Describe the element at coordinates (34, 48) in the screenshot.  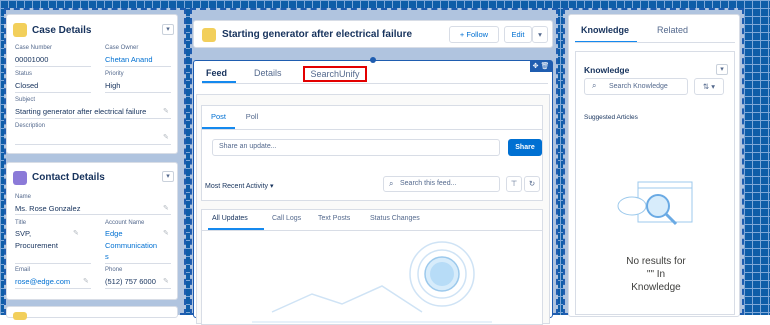
I see `case-number-label: Case Number` at that location.